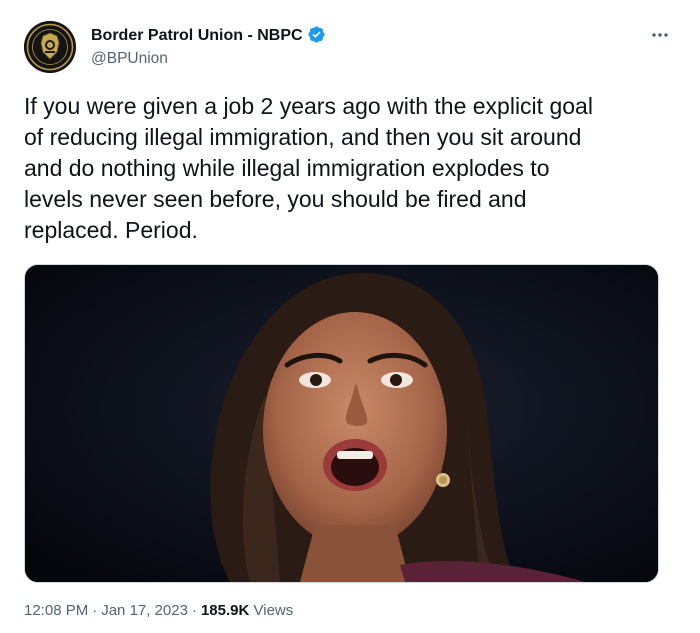 The height and width of the screenshot is (633, 700). What do you see at coordinates (225, 610) in the screenshot?
I see `views-count: 185.9K` at bounding box center [225, 610].